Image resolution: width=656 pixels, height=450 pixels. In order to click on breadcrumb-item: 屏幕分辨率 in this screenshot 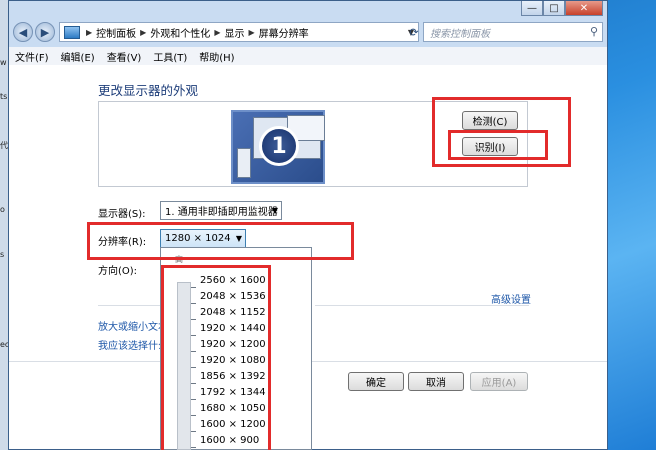, I will do `click(284, 32)`.